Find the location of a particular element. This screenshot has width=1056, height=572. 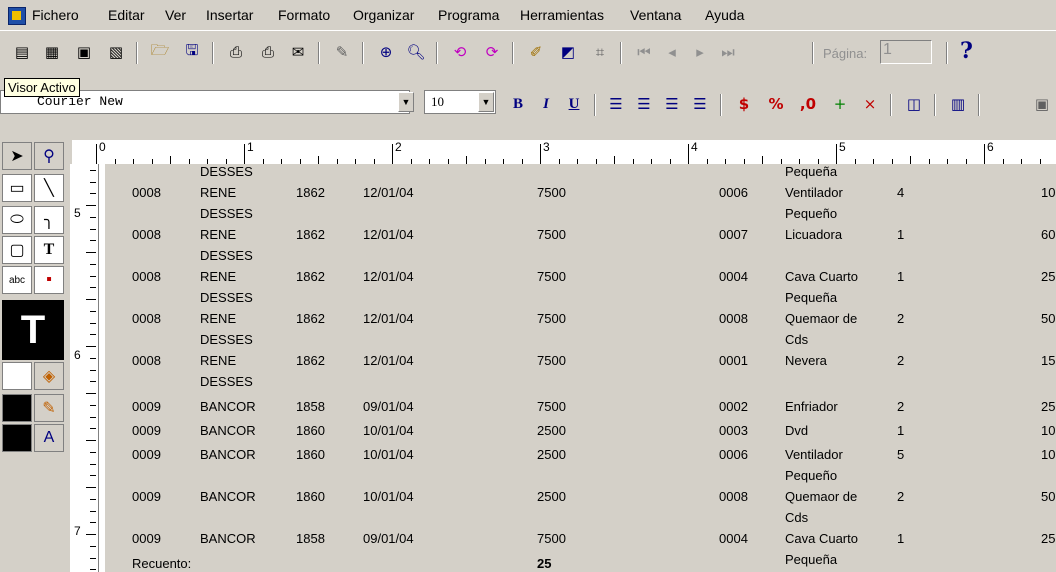

italic-button: I is located at coordinates (546, 104).